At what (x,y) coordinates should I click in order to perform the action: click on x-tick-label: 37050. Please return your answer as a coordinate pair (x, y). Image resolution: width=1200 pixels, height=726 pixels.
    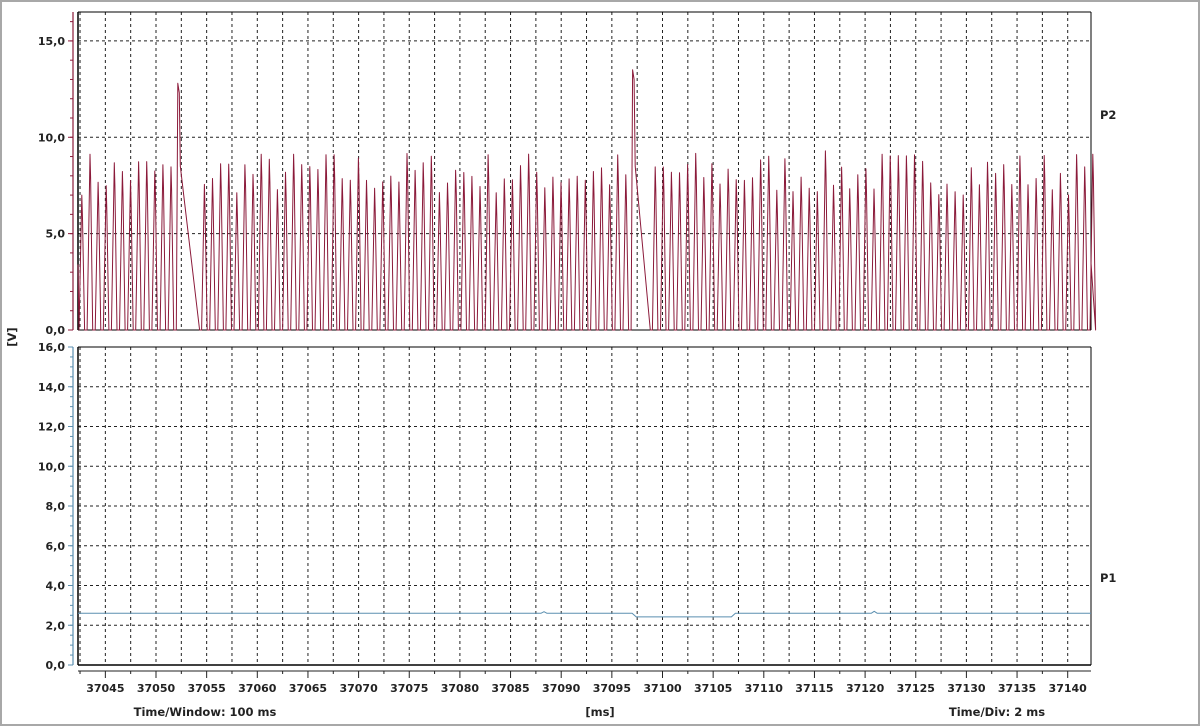
    Looking at the image, I should click on (156, 688).